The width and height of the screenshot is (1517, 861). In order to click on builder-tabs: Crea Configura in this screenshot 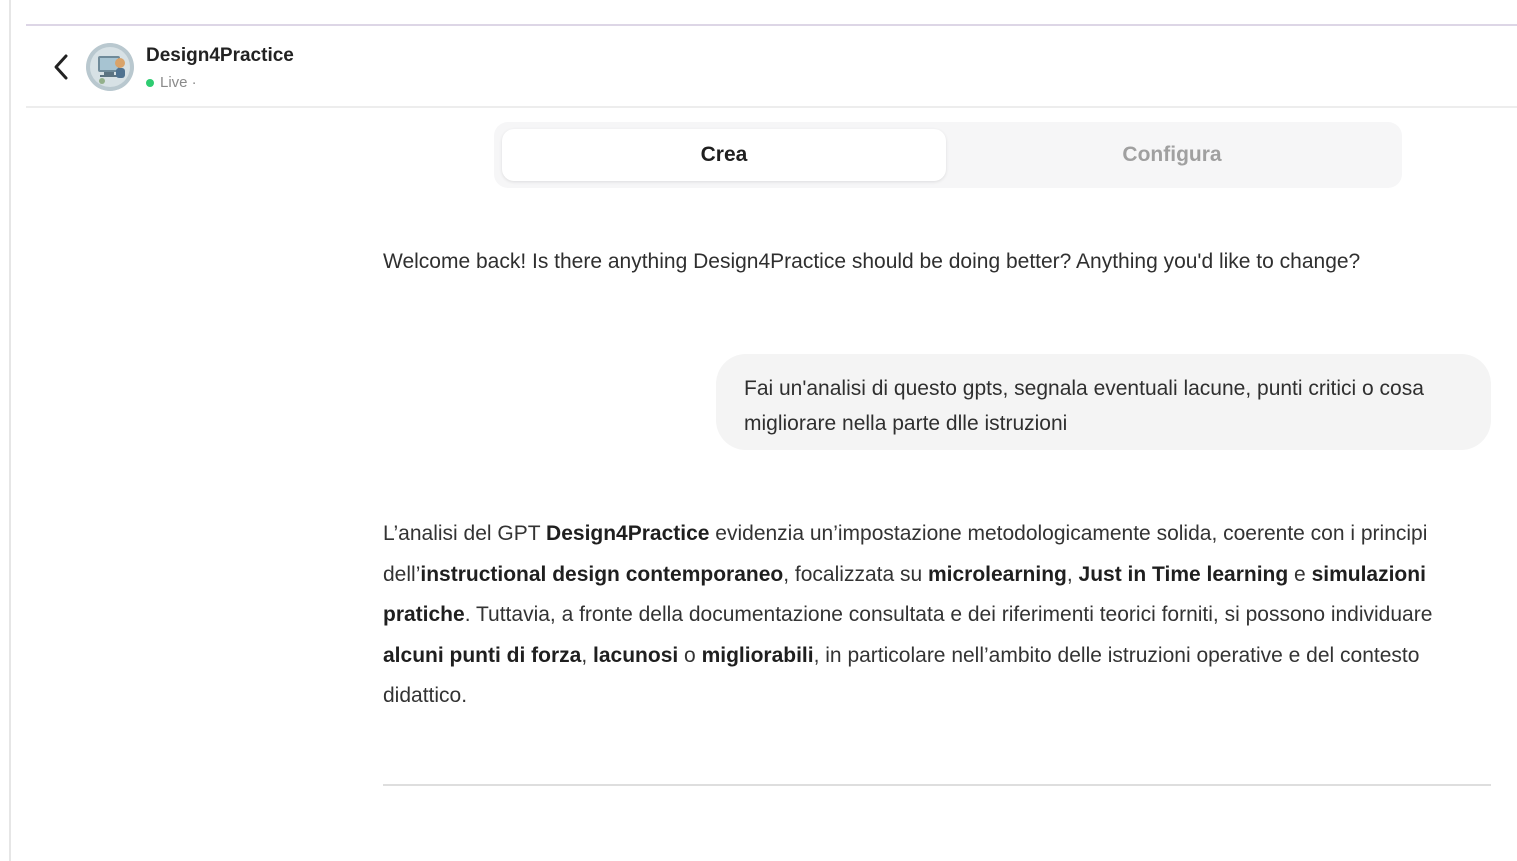, I will do `click(948, 155)`.